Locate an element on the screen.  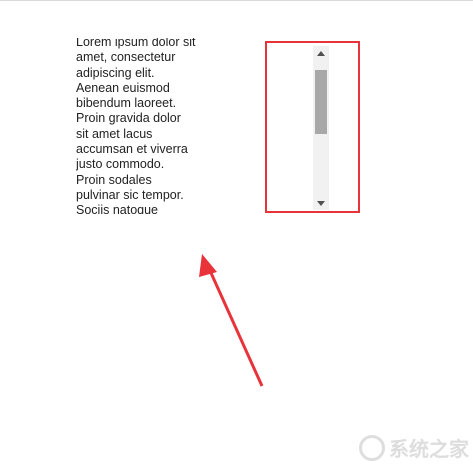
watermark: 系统之家 is located at coordinates (414, 447).